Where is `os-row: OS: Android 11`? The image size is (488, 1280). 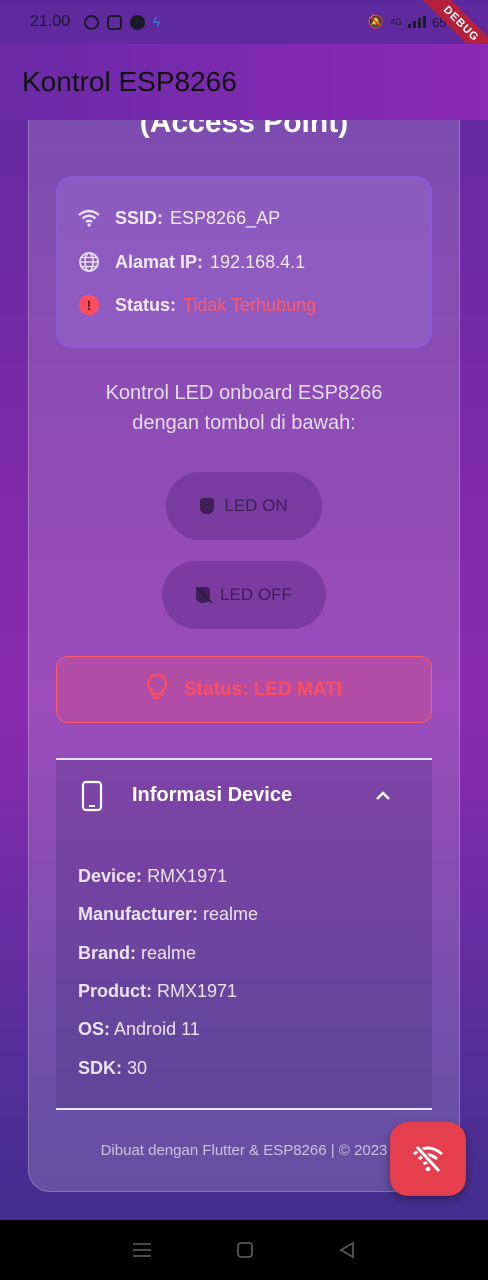
os-row: OS: Android 11 is located at coordinates (139, 1029).